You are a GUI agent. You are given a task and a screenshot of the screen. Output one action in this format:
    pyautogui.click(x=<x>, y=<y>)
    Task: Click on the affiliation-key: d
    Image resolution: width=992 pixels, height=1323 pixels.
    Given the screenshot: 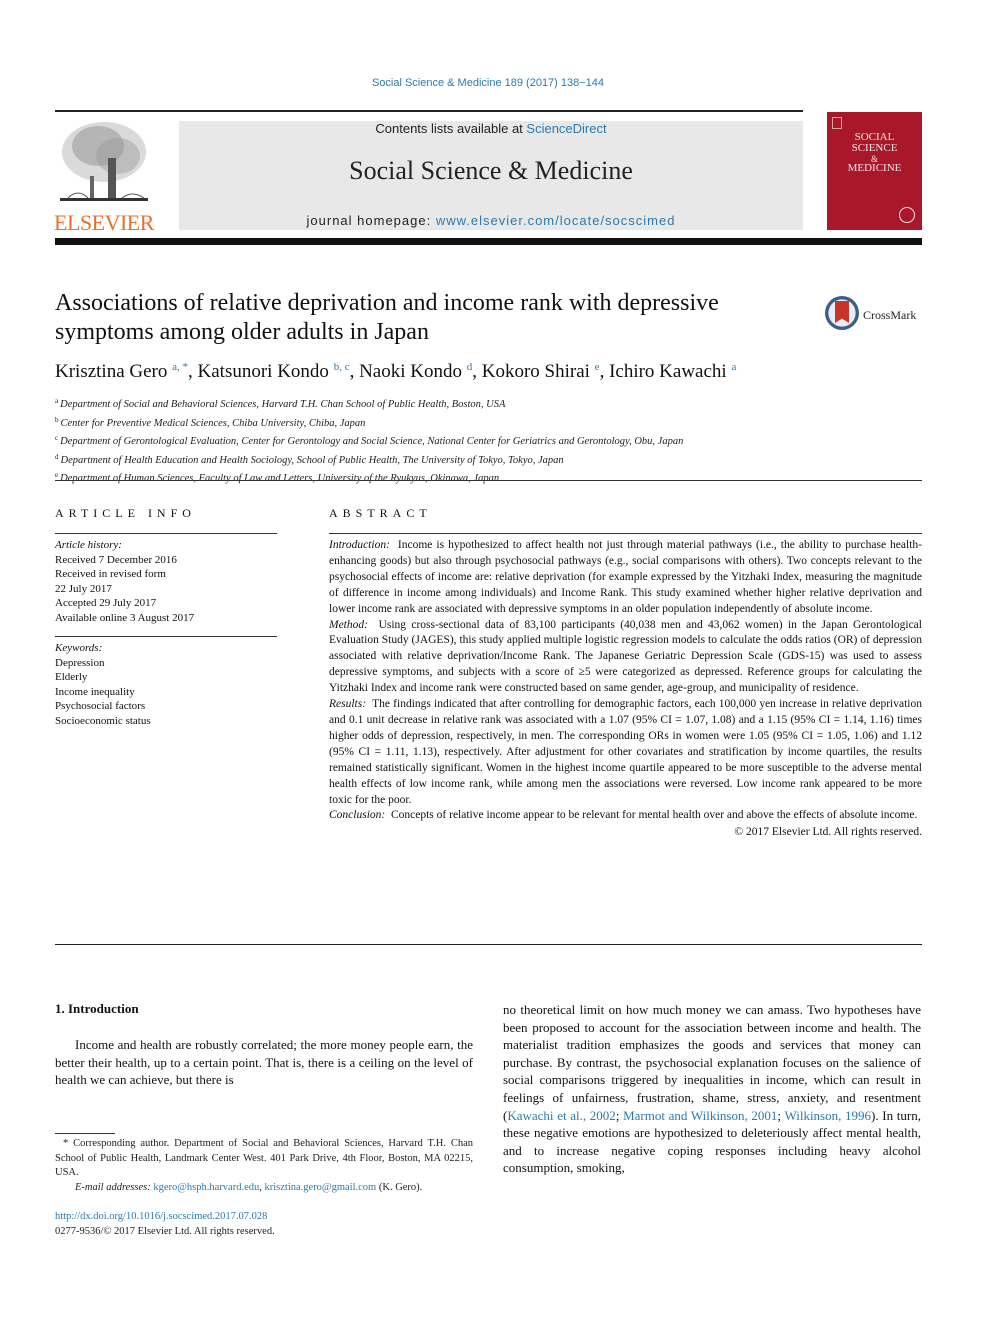 What is the action you would take?
    pyautogui.click(x=57, y=456)
    